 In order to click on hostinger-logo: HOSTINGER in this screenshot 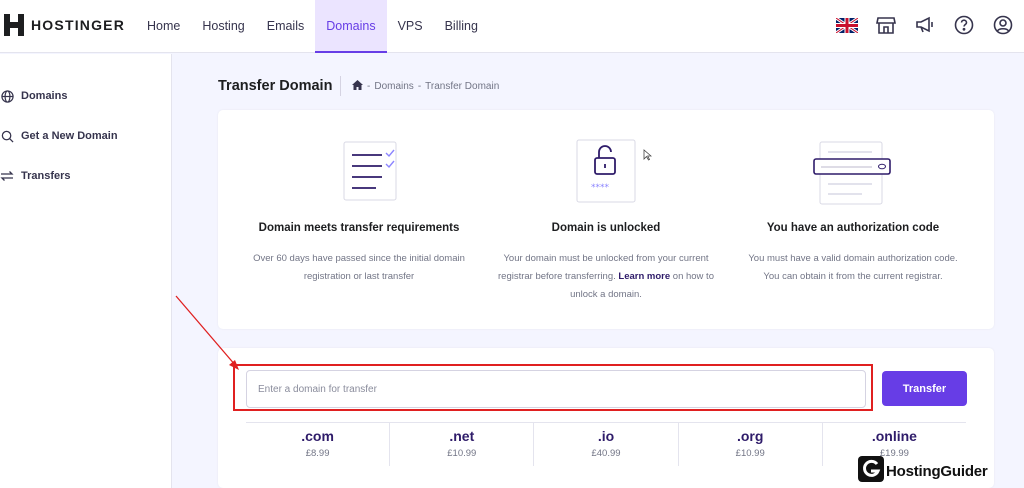, I will do `click(64, 25)`.